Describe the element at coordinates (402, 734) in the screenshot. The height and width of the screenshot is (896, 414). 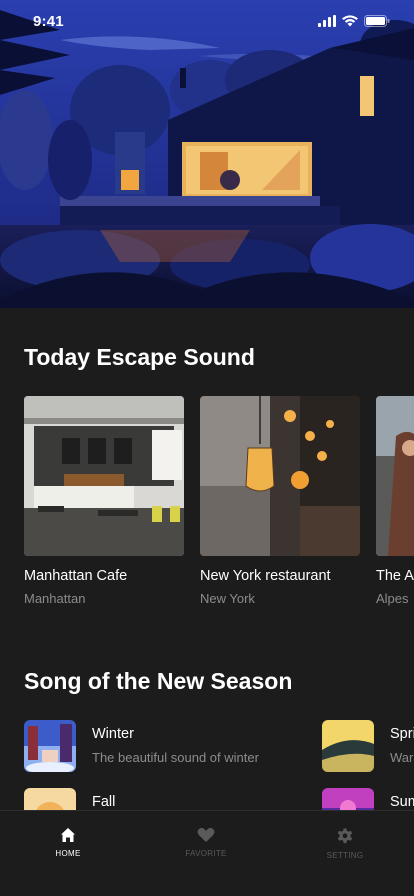
I see `song-title: Spring` at that location.